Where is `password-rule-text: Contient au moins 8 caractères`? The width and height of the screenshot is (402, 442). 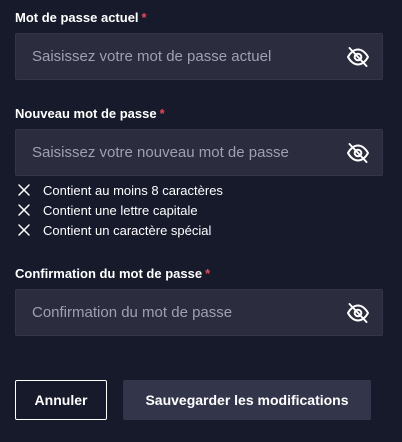
password-rule-text: Contient au moins 8 caractères is located at coordinates (133, 190).